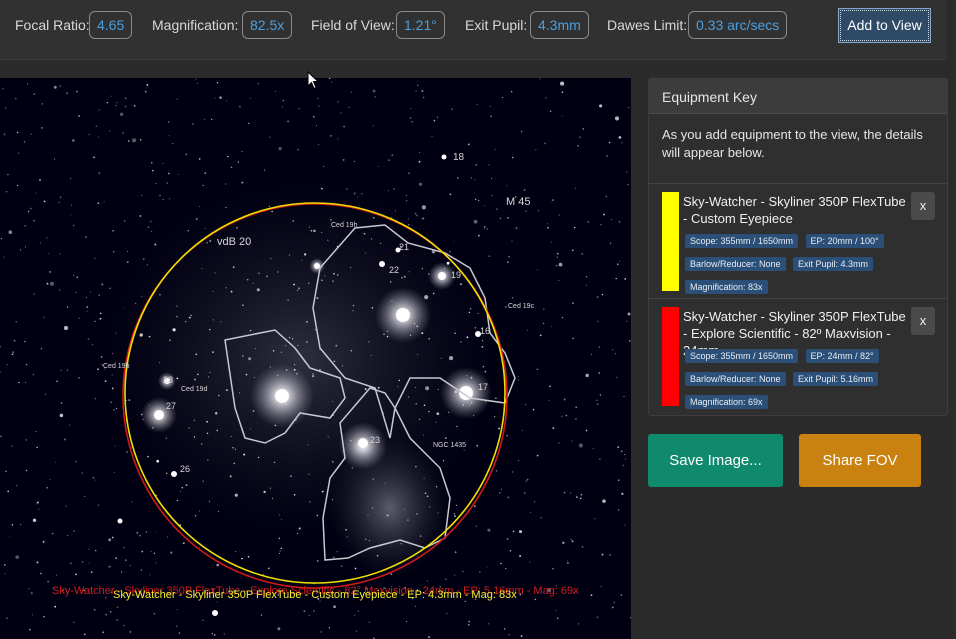 This screenshot has height=639, width=956. What do you see at coordinates (353, 25) in the screenshot?
I see `field-of-view-label: Field of View:` at bounding box center [353, 25].